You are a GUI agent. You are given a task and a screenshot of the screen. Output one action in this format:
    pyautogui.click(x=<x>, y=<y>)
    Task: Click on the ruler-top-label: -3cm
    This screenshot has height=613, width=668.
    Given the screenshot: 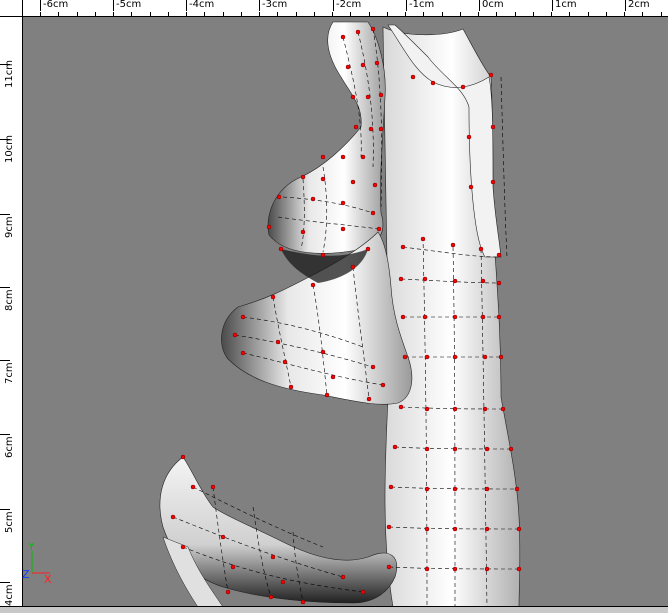 What is the action you would take?
    pyautogui.click(x=275, y=5)
    